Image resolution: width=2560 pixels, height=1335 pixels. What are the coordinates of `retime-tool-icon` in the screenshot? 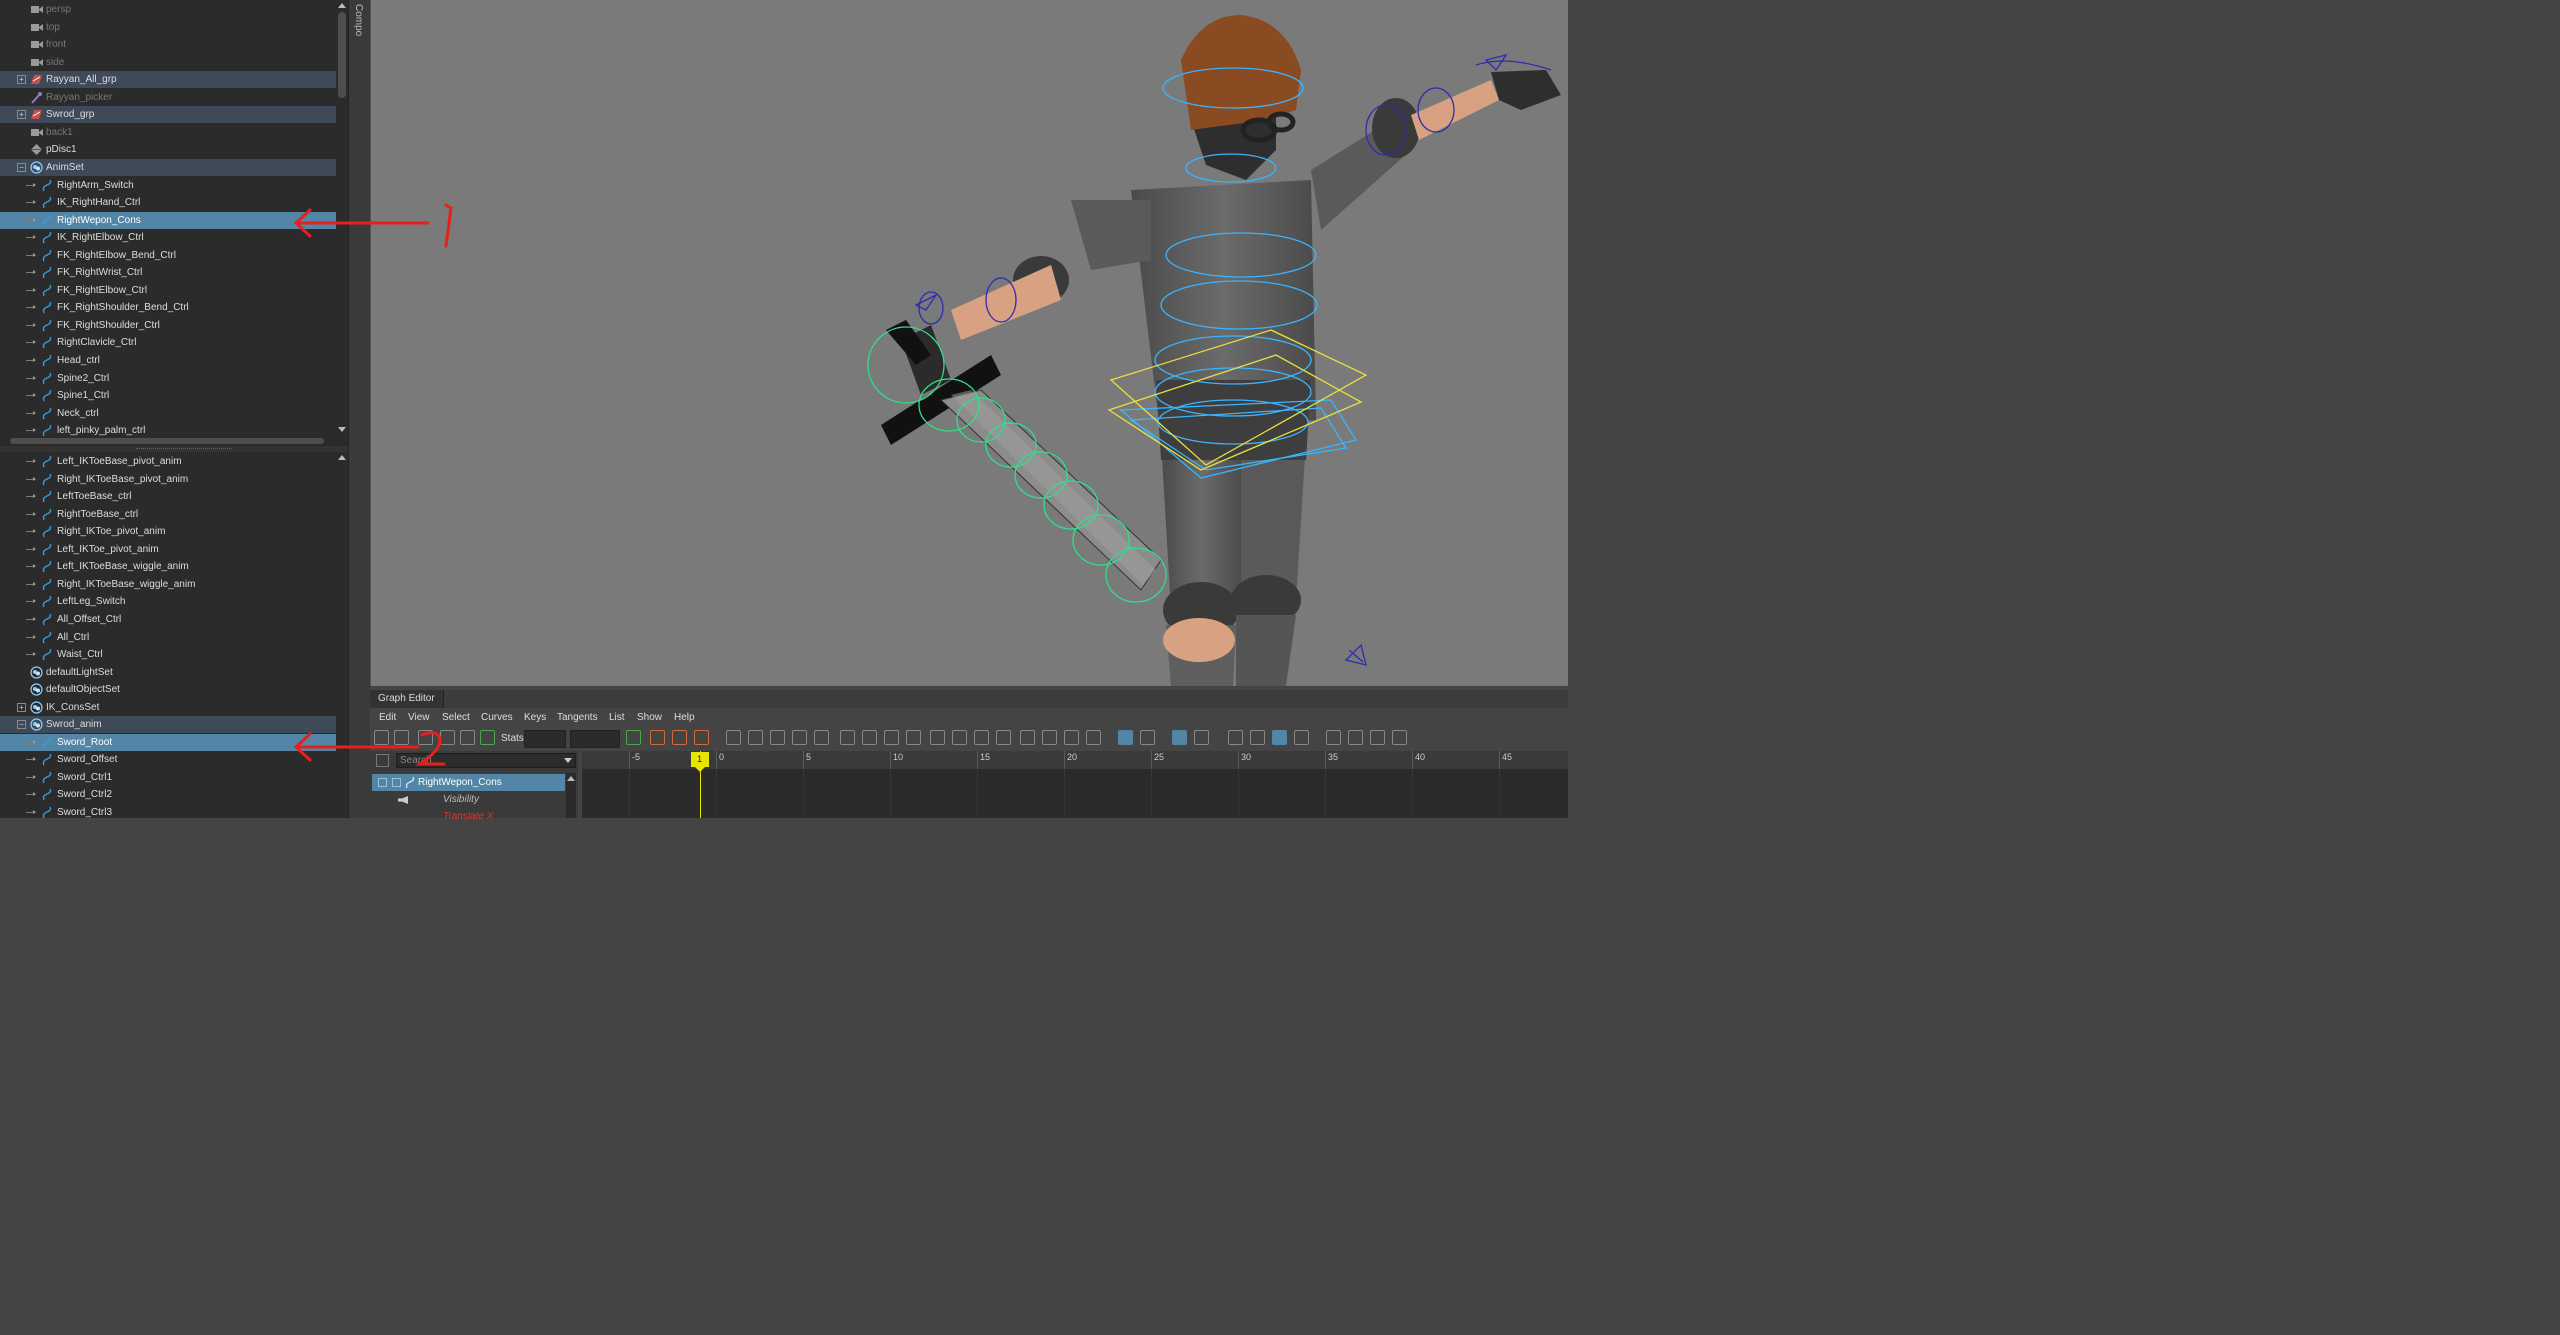 It's located at (467, 737).